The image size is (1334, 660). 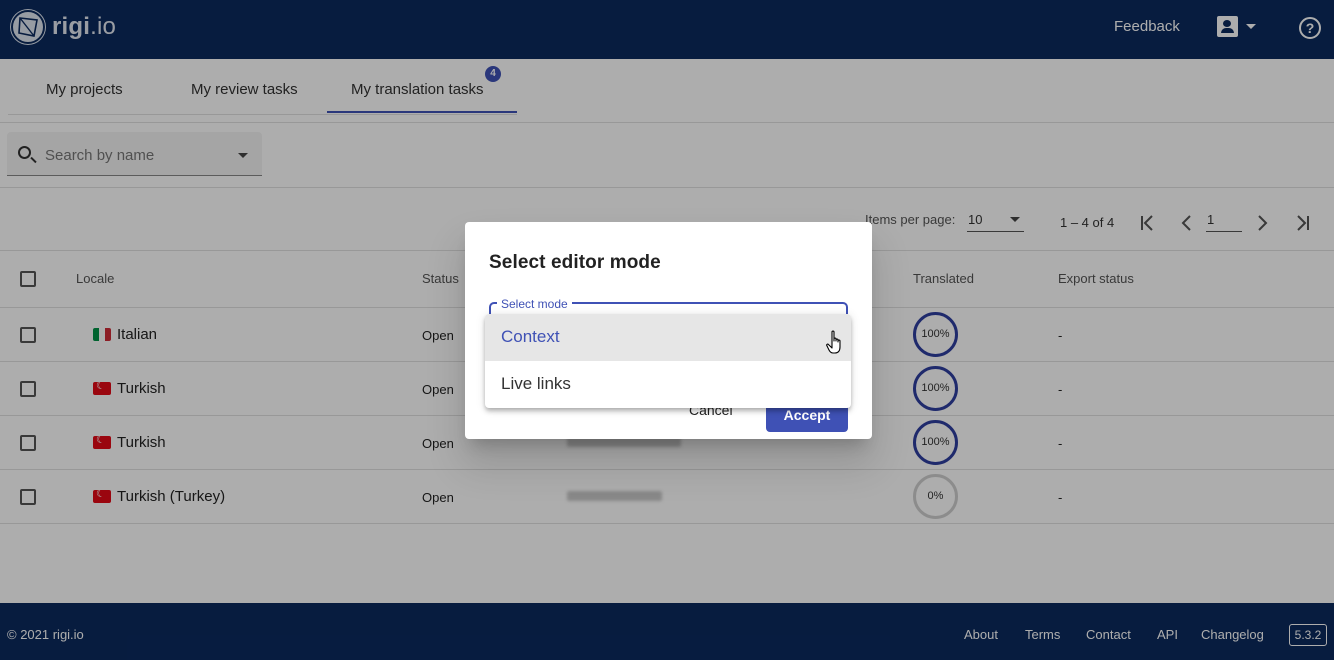 What do you see at coordinates (668, 337) in the screenshot?
I see `option-context: Context` at bounding box center [668, 337].